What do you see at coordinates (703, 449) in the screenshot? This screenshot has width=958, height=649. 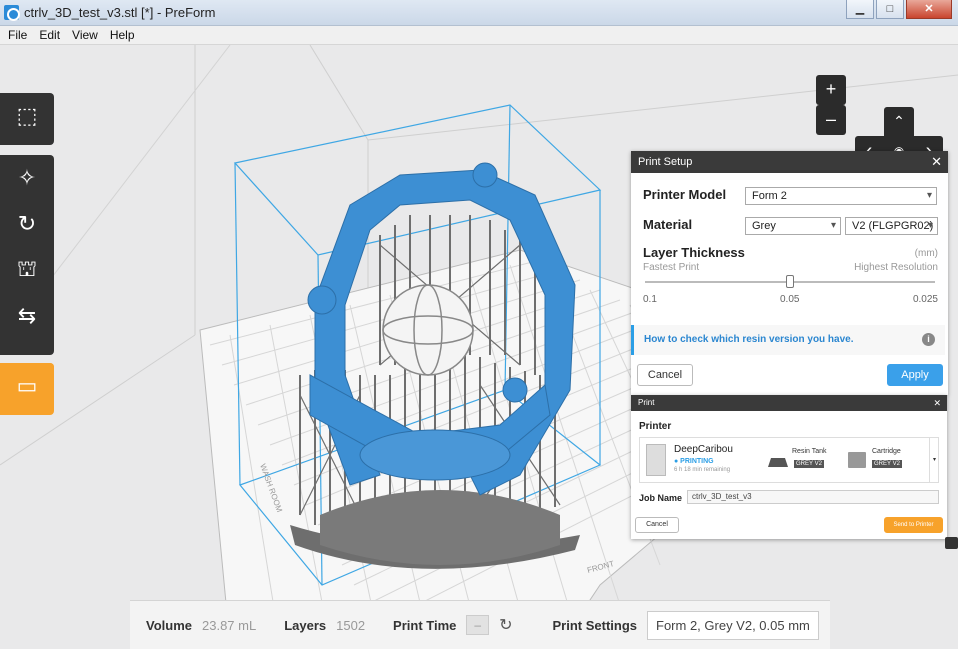 I see `printer-name: DeepCaribou` at bounding box center [703, 449].